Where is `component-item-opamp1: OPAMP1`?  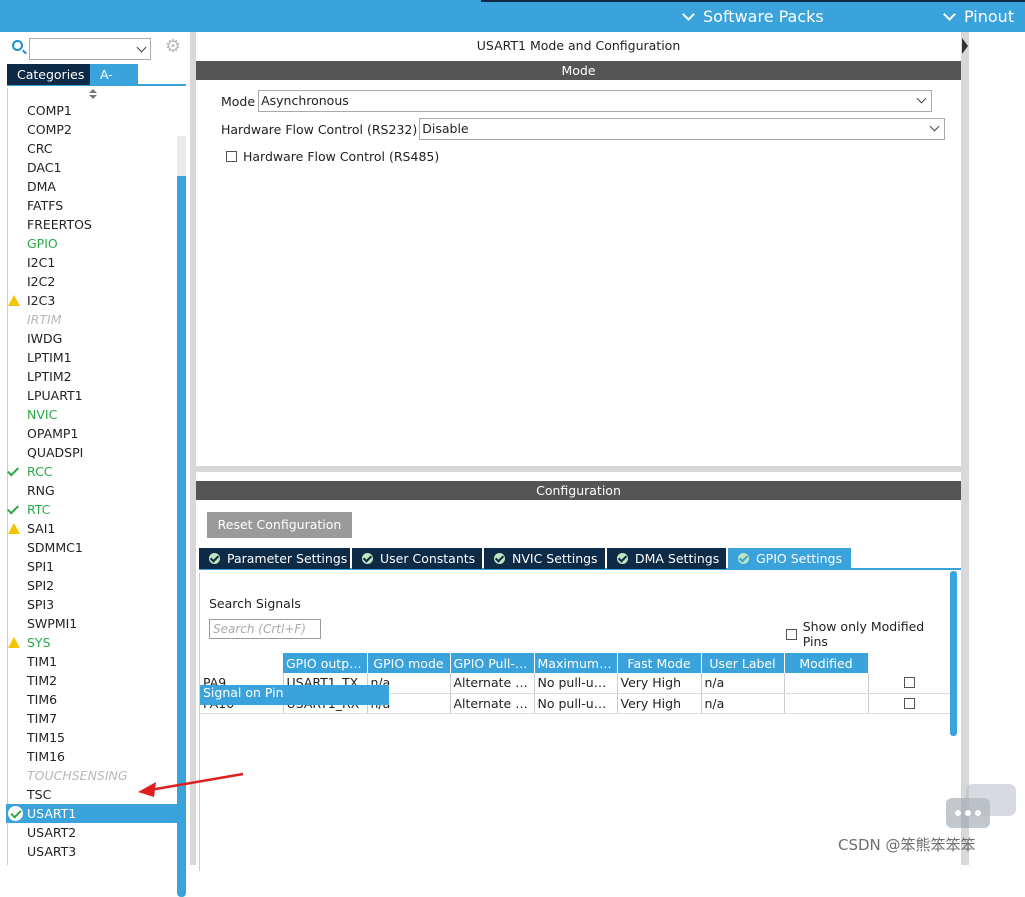
component-item-opamp1: OPAMP1 is located at coordinates (88, 433).